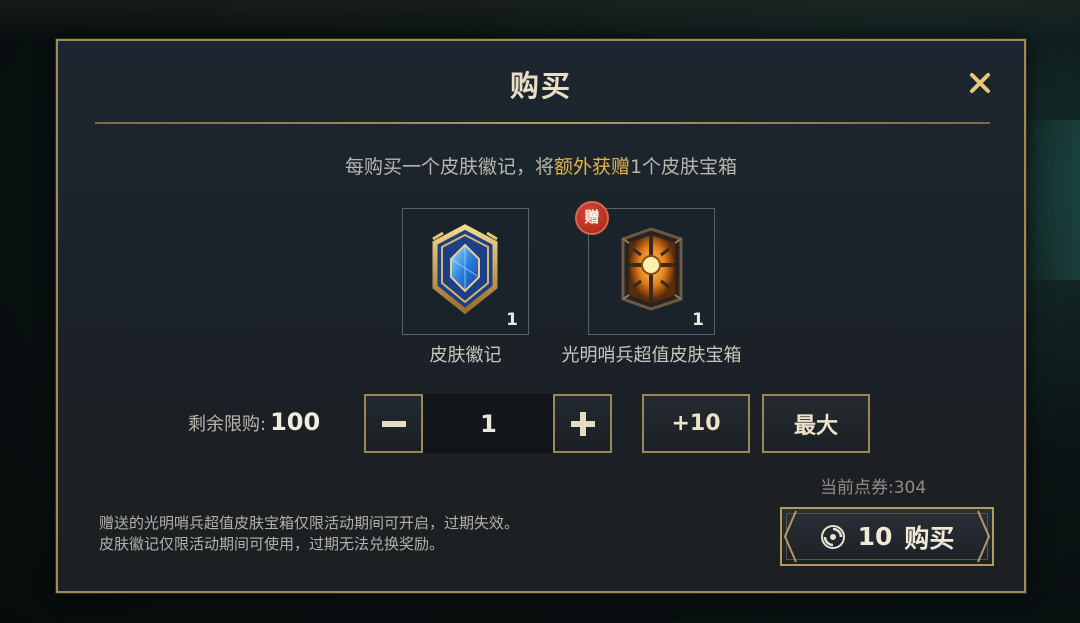 The height and width of the screenshot is (623, 1080). Describe the element at coordinates (929, 538) in the screenshot. I see `buy-label: 购买` at that location.